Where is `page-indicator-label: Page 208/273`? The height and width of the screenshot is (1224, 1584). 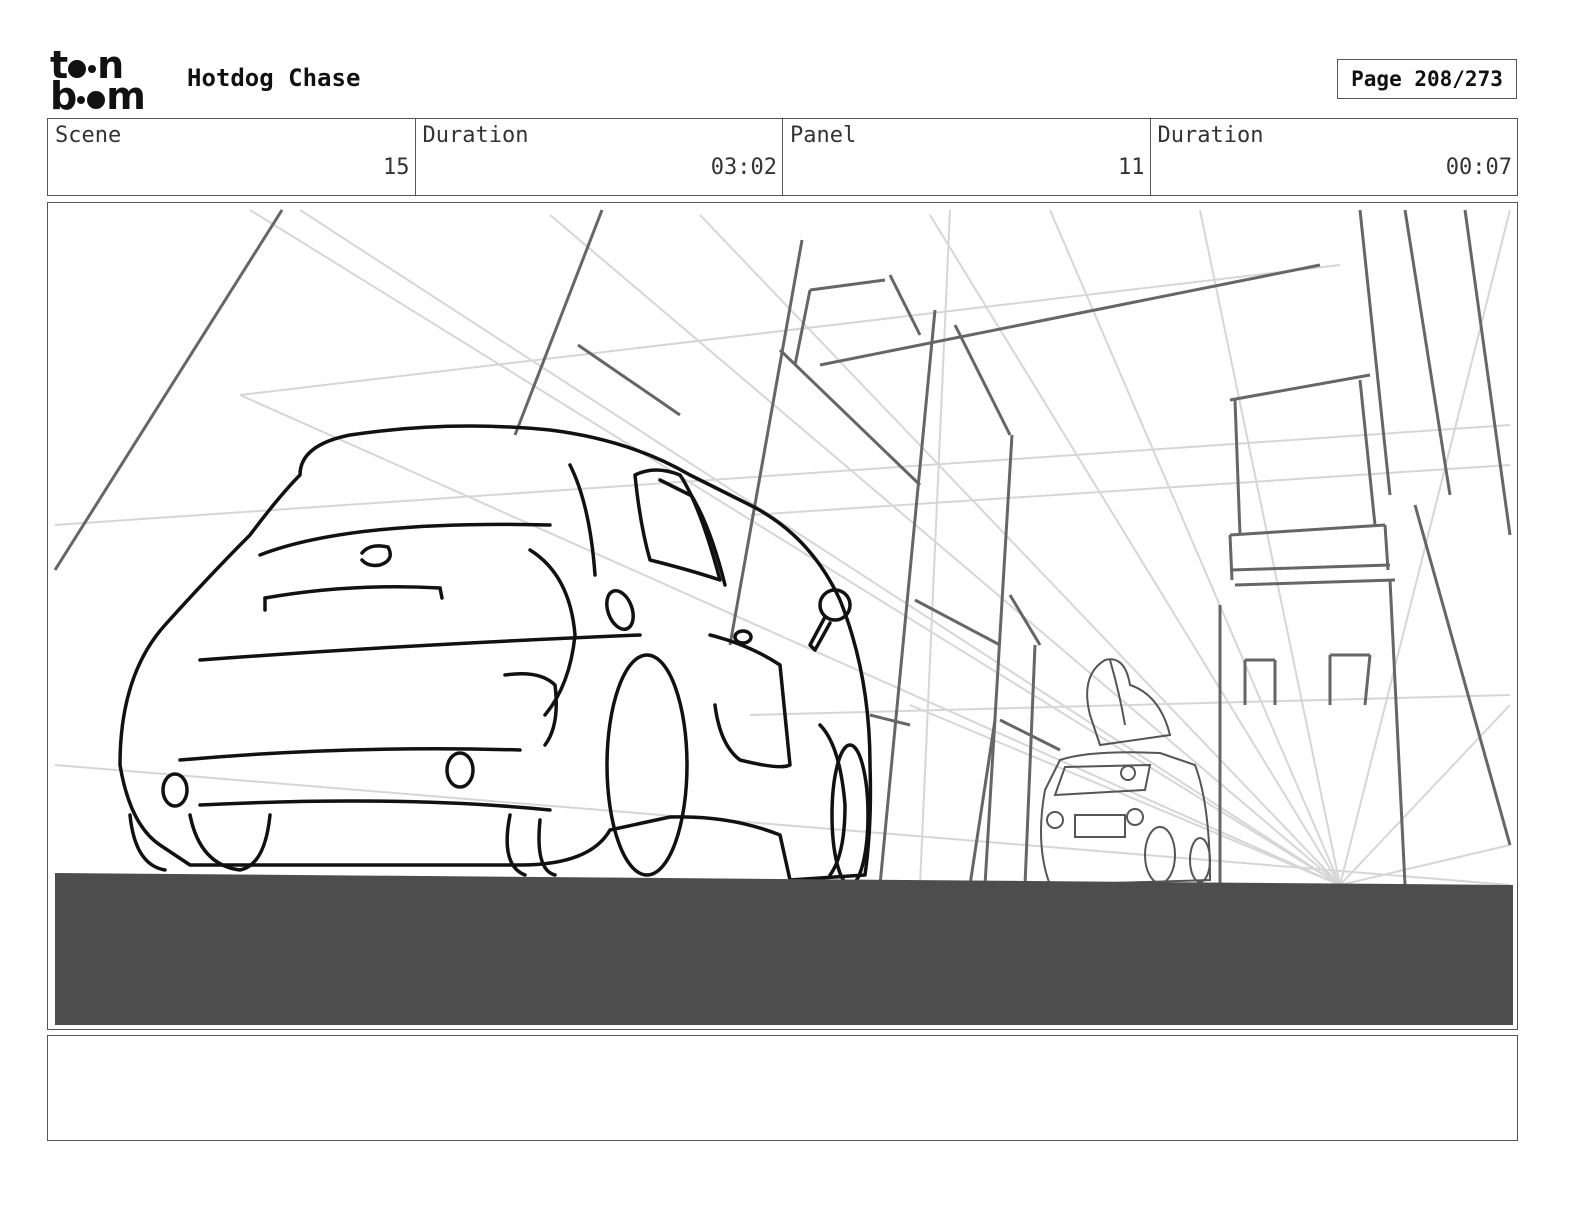
page-indicator-label: Page 208/273 is located at coordinates (1427, 79).